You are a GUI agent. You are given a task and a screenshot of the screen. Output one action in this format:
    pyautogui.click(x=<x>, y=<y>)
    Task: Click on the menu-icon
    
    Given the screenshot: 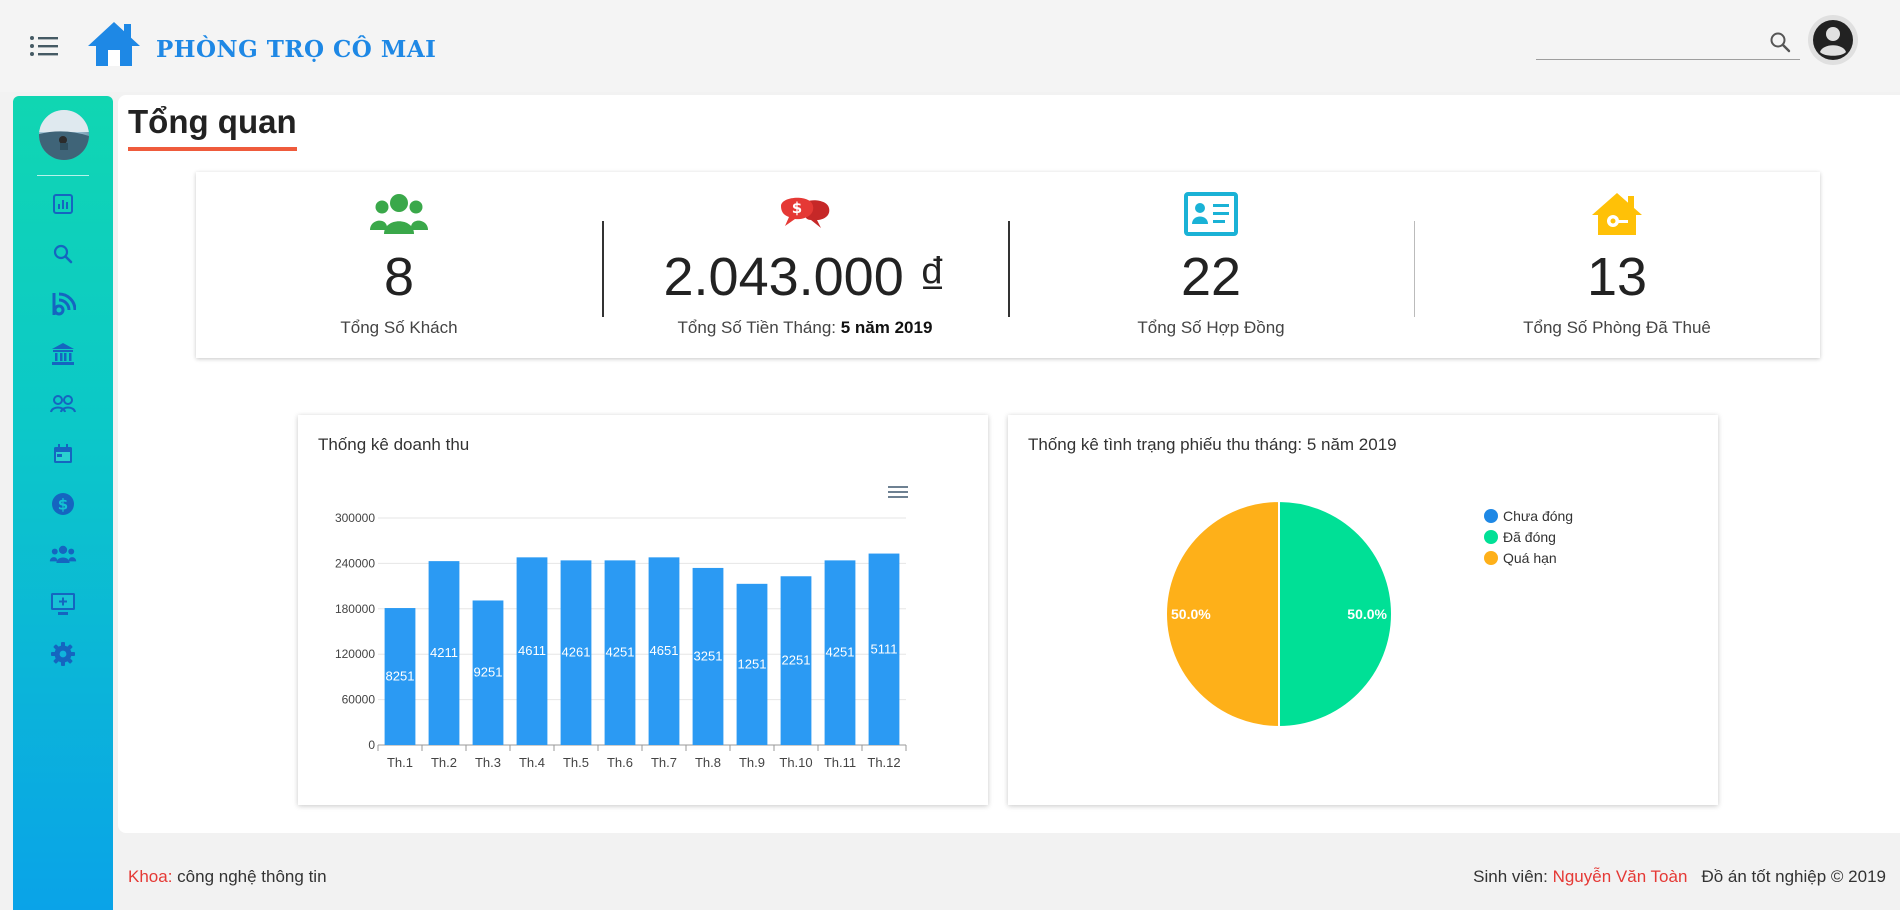 What is the action you would take?
    pyautogui.click(x=44, y=46)
    